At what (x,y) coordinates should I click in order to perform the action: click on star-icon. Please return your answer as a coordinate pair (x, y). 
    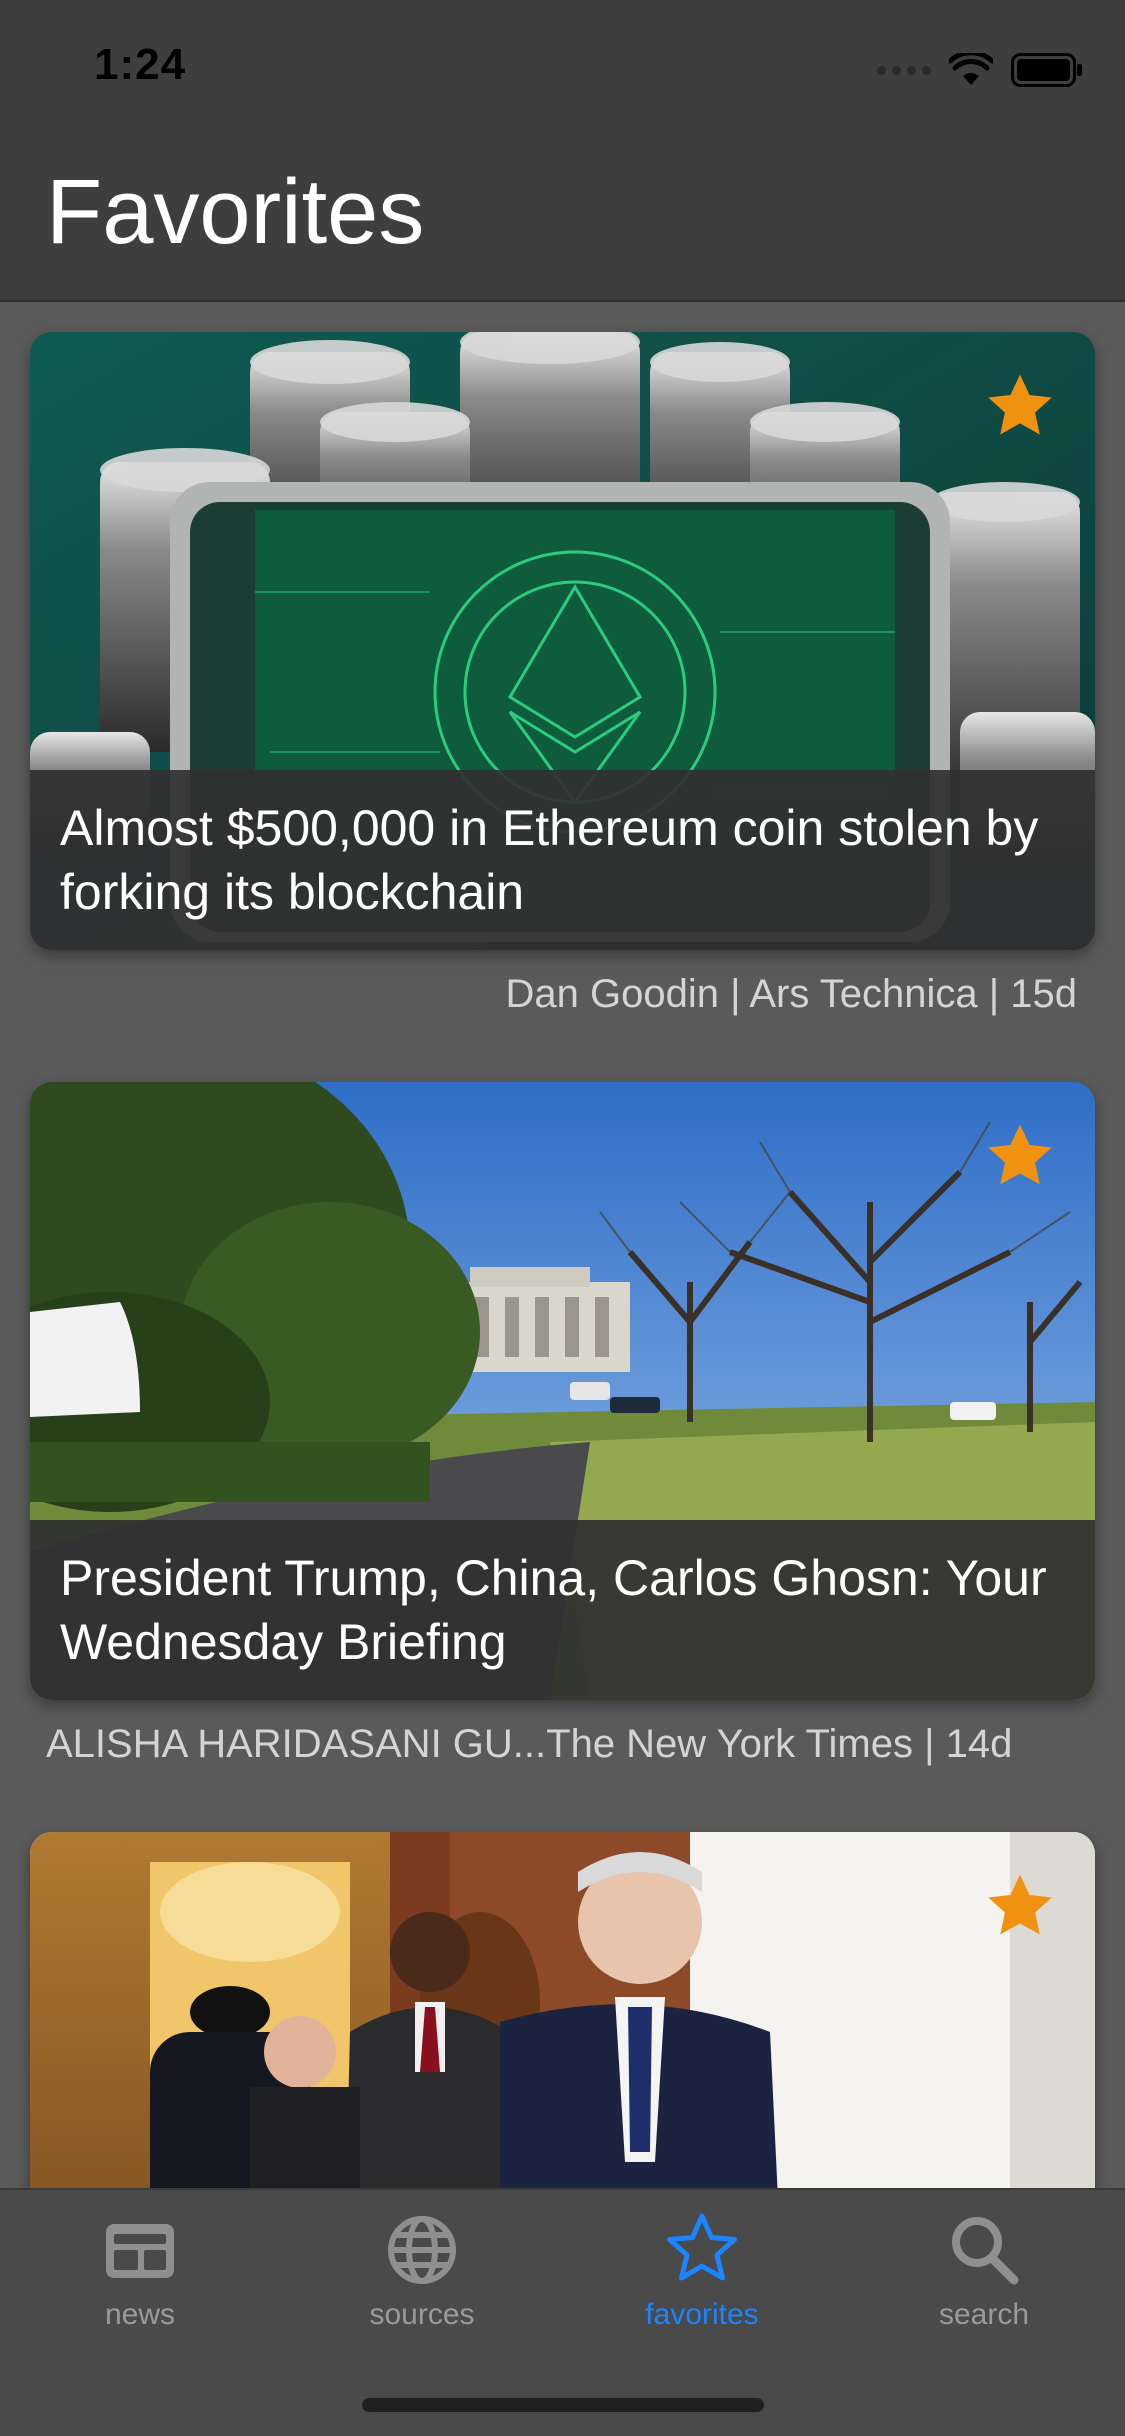
    Looking at the image, I should click on (702, 2247).